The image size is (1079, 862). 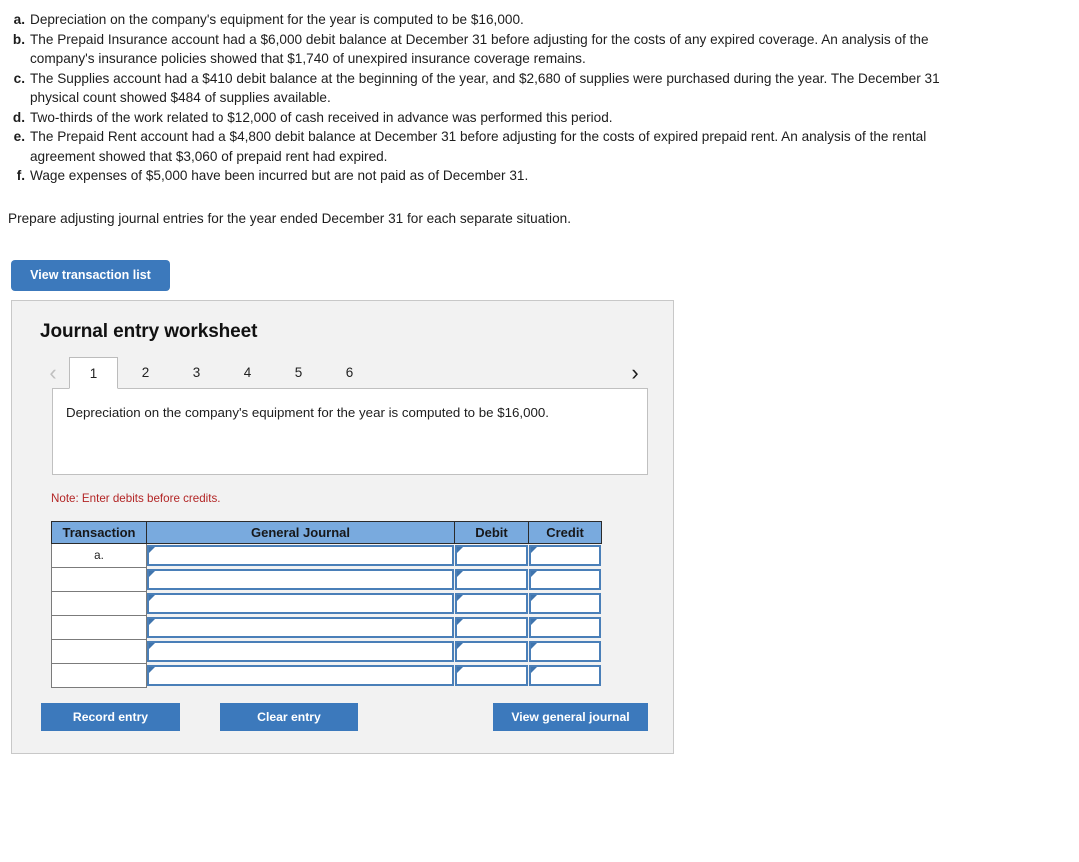 I want to click on chevron-right-icon: ›, so click(x=635, y=373).